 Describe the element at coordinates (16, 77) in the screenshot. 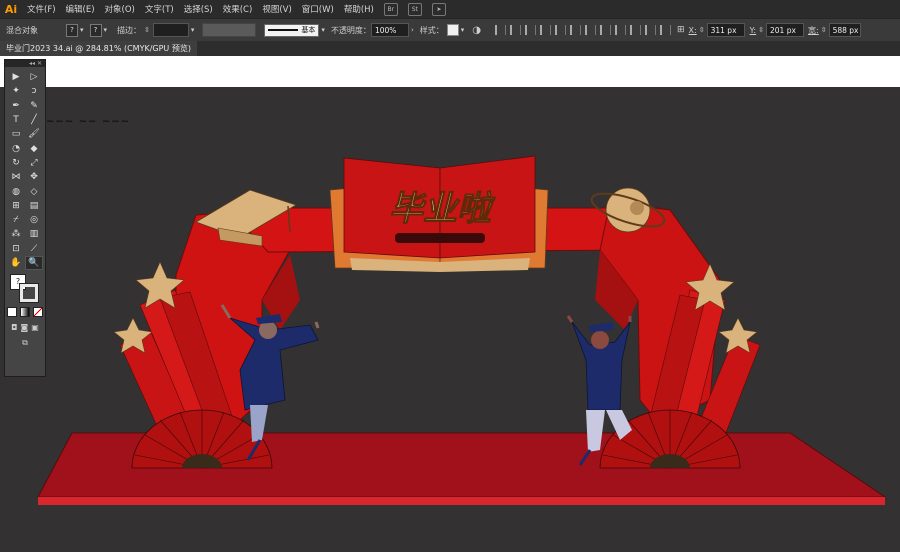

I see `selection-tool-icon: ▶` at that location.